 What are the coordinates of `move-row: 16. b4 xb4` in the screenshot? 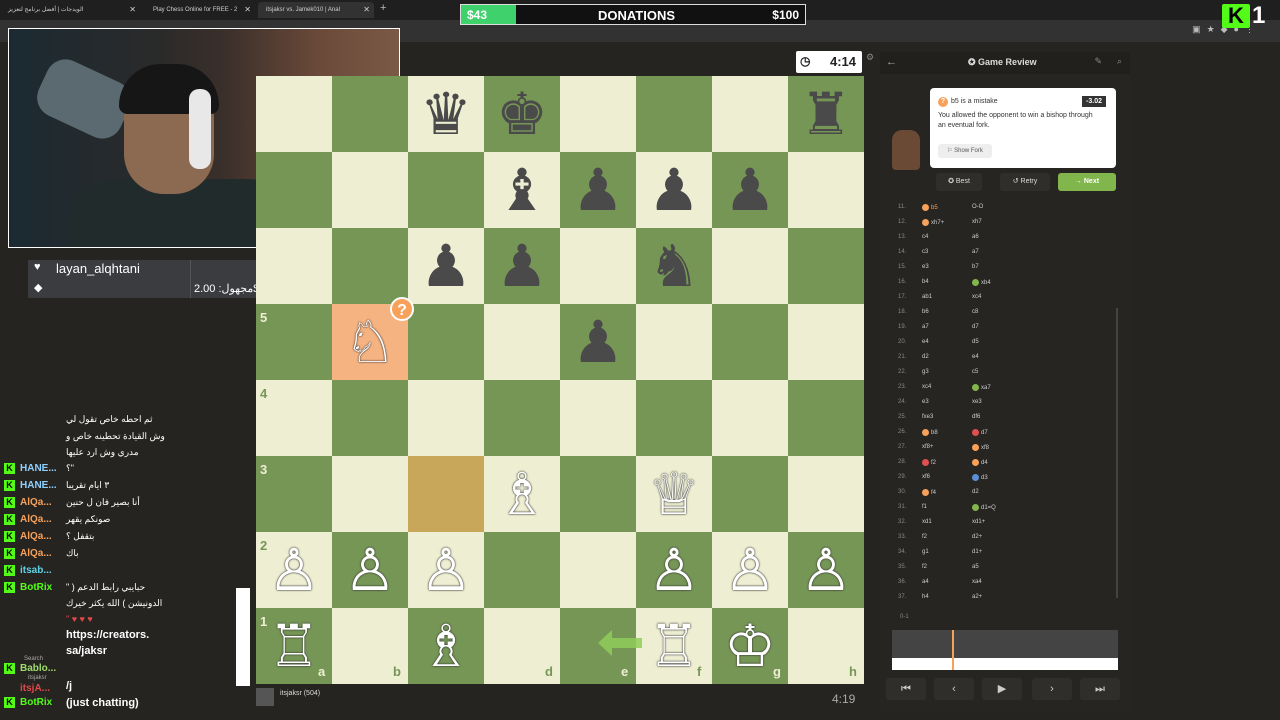 It's located at (1004, 282).